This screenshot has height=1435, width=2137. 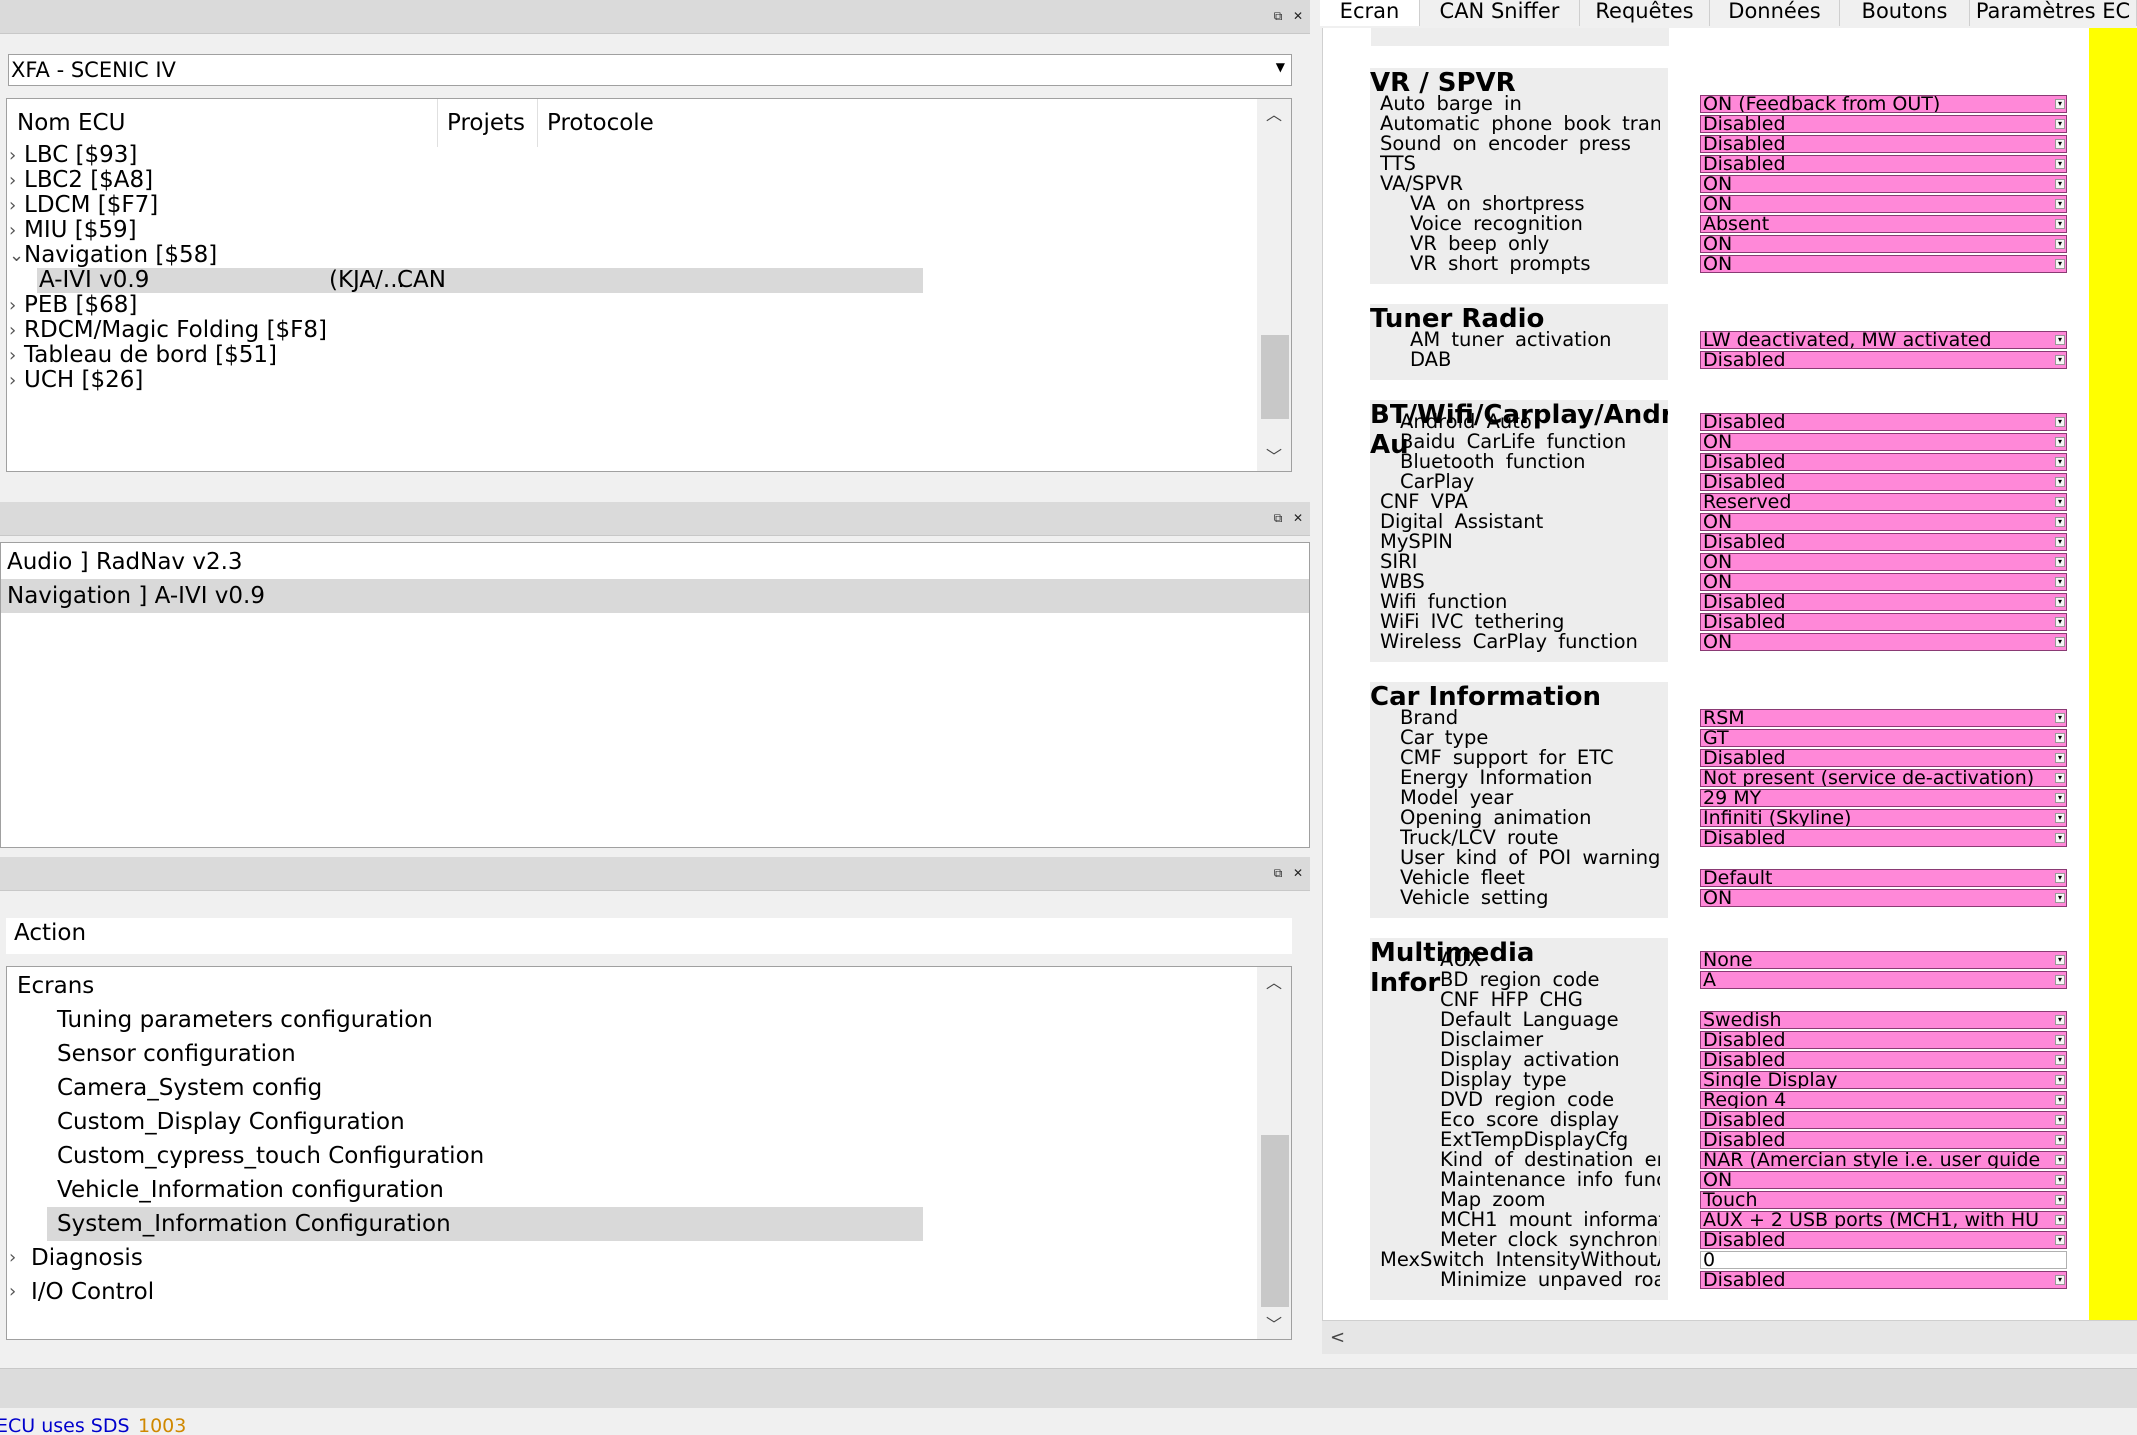 What do you see at coordinates (465, 380) in the screenshot?
I see `ecu-row: › UCH [$26]` at bounding box center [465, 380].